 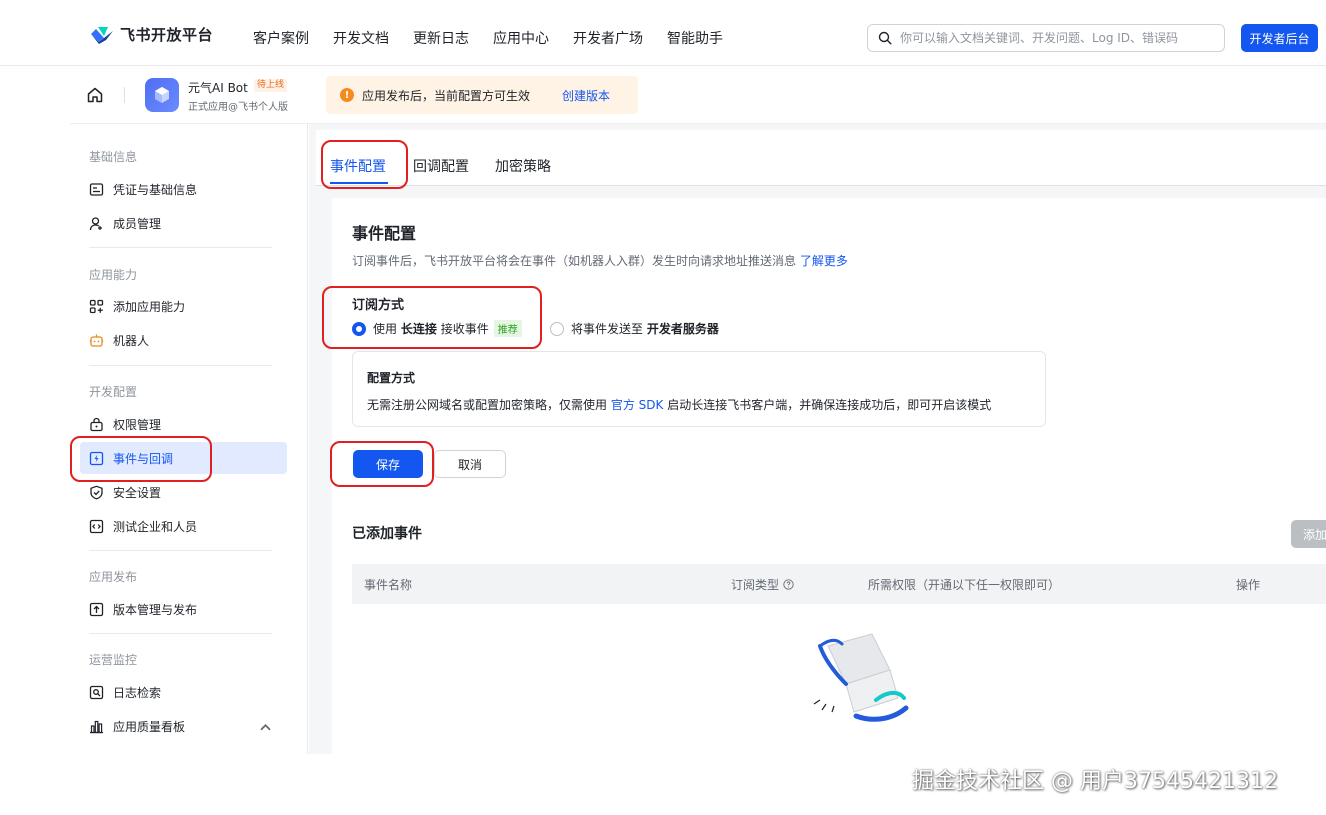 I want to click on sidebar-item-permissions: 权限管理, so click(x=183, y=424).